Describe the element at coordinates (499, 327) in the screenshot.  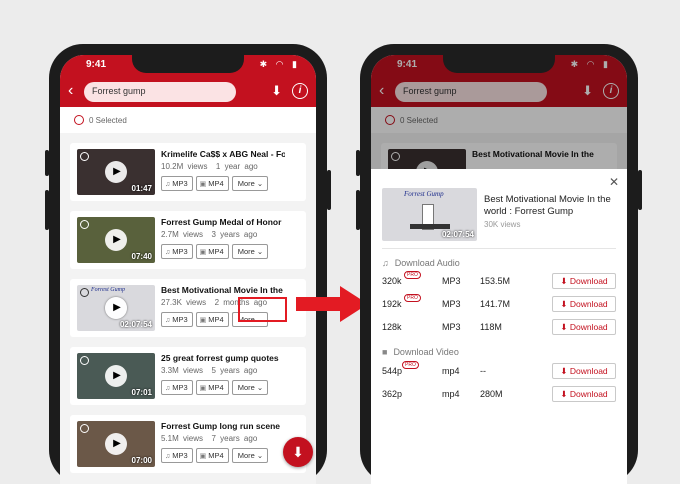
I see `audio-option-row: 128k MP3 118M ⬇ Download` at that location.